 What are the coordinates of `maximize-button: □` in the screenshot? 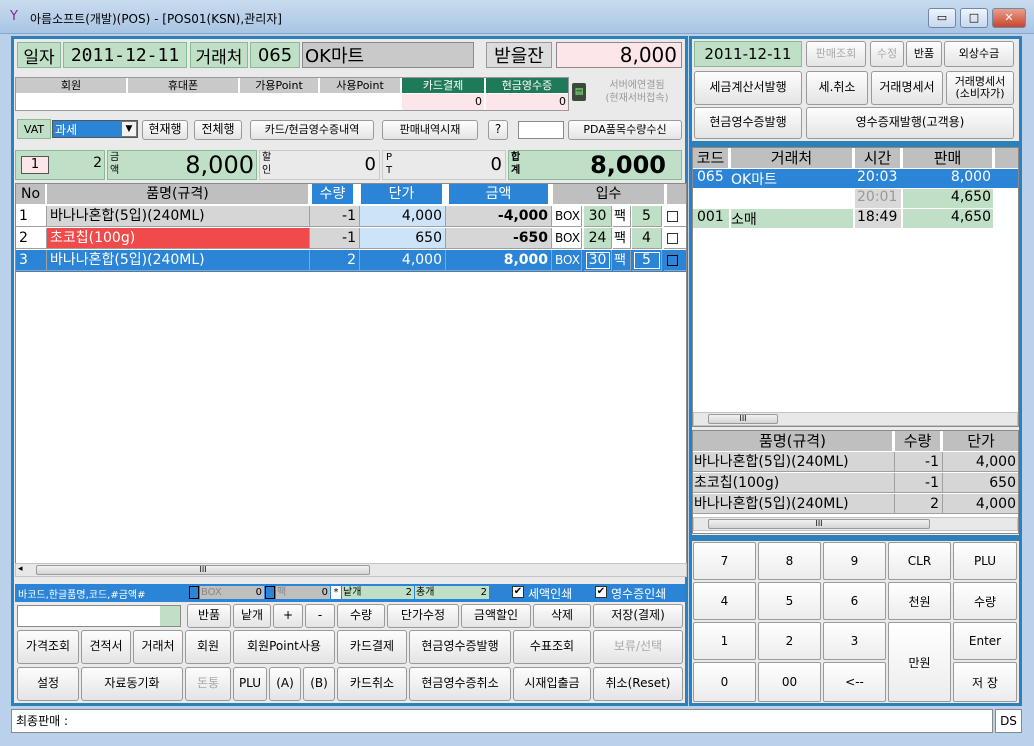 It's located at (974, 18).